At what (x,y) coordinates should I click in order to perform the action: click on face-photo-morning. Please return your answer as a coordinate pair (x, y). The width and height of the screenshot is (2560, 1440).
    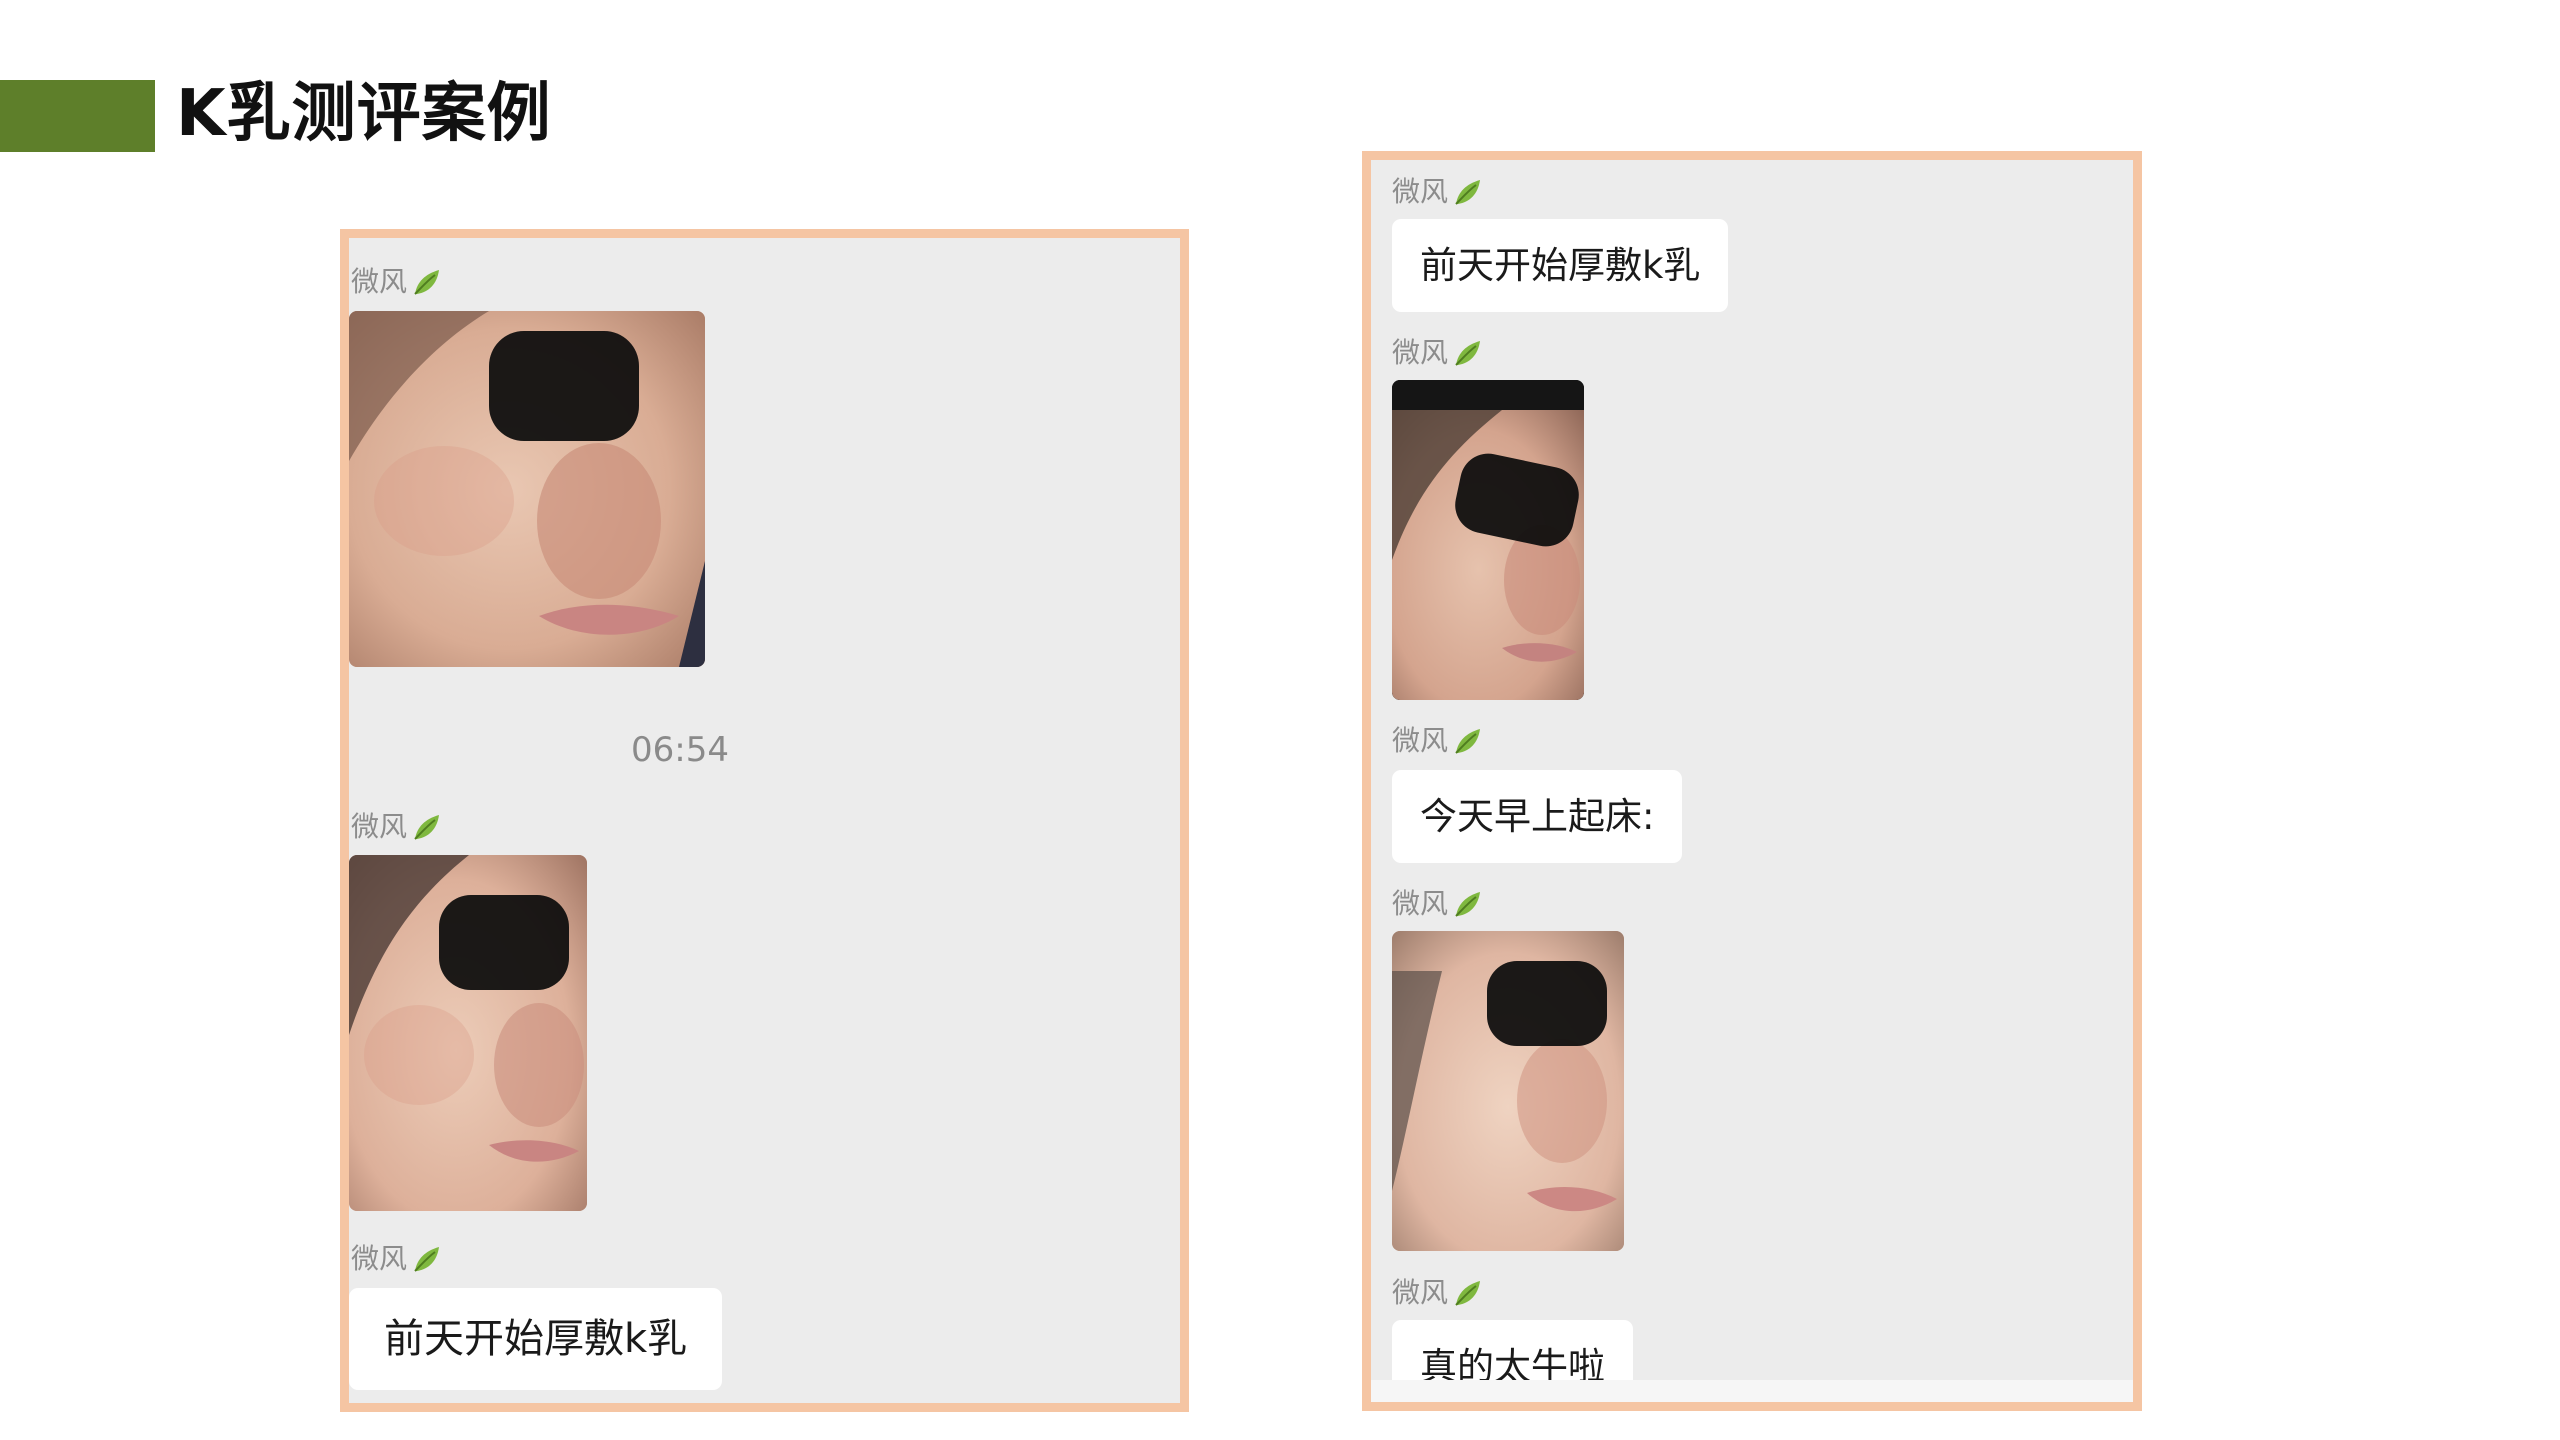
    Looking at the image, I should click on (1508, 1091).